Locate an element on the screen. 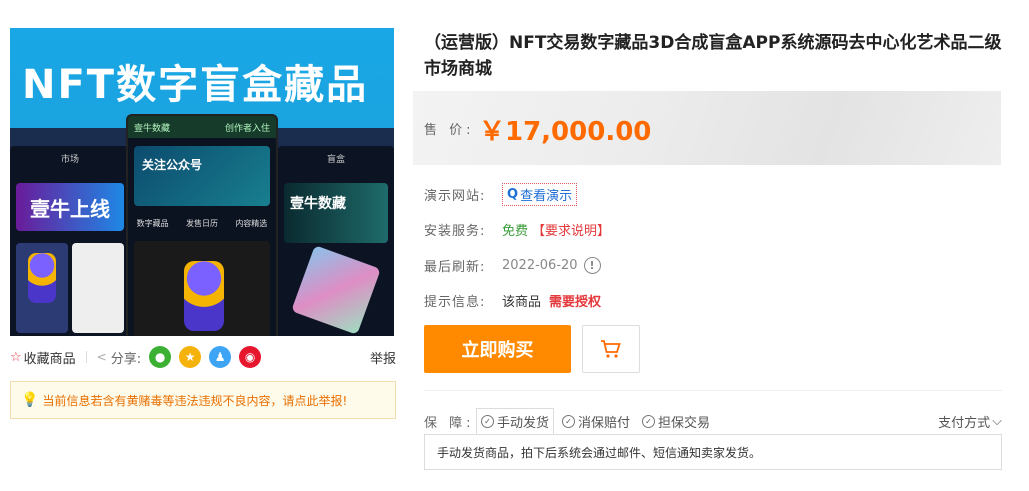  image-neon-sign: 壹牛上线 is located at coordinates (70, 207).